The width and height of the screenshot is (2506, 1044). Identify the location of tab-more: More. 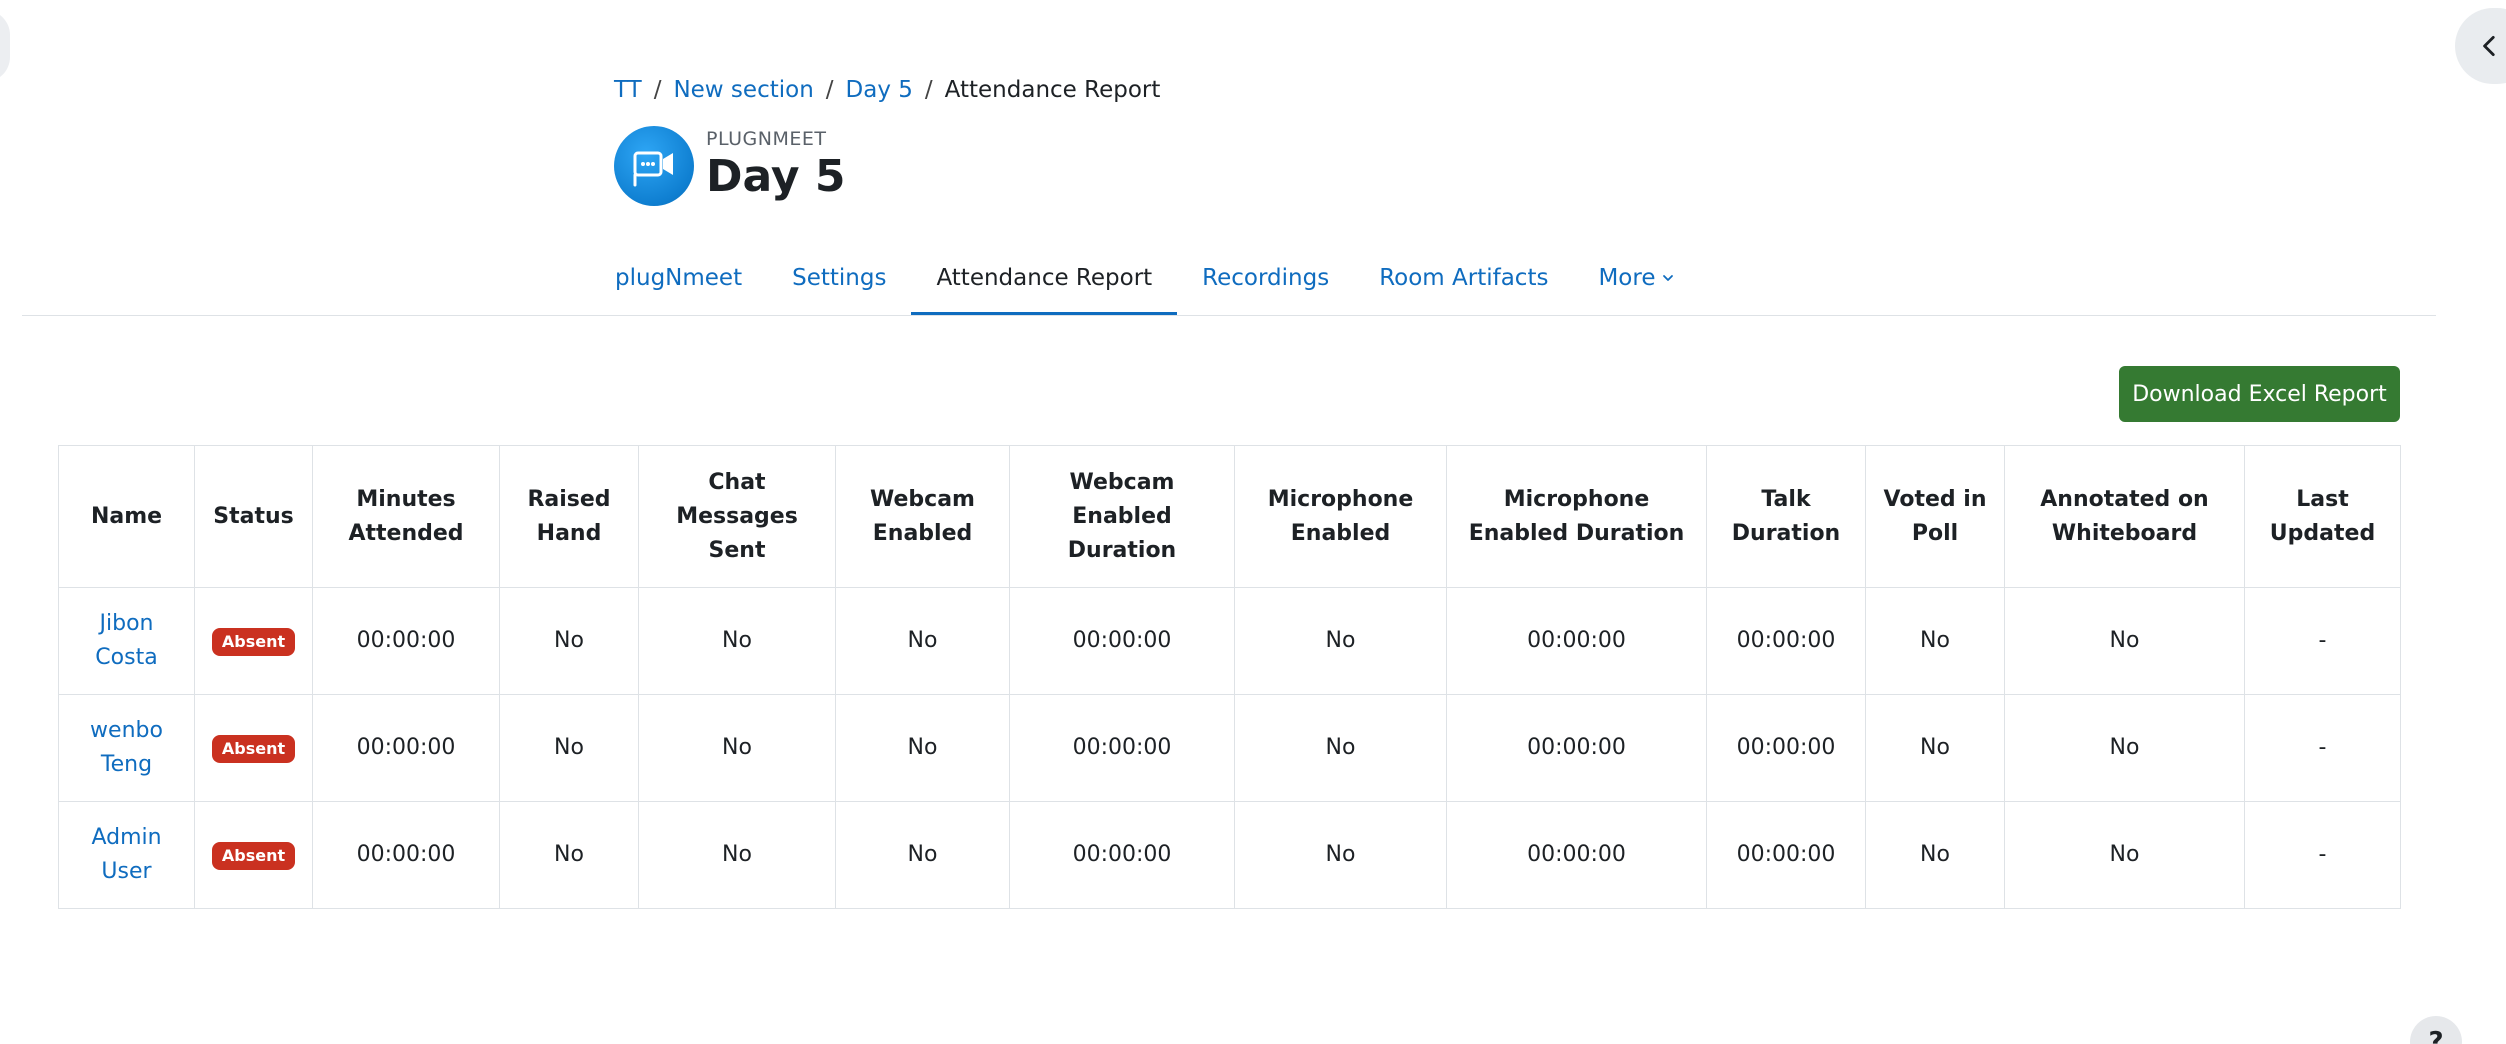
(1636, 278).